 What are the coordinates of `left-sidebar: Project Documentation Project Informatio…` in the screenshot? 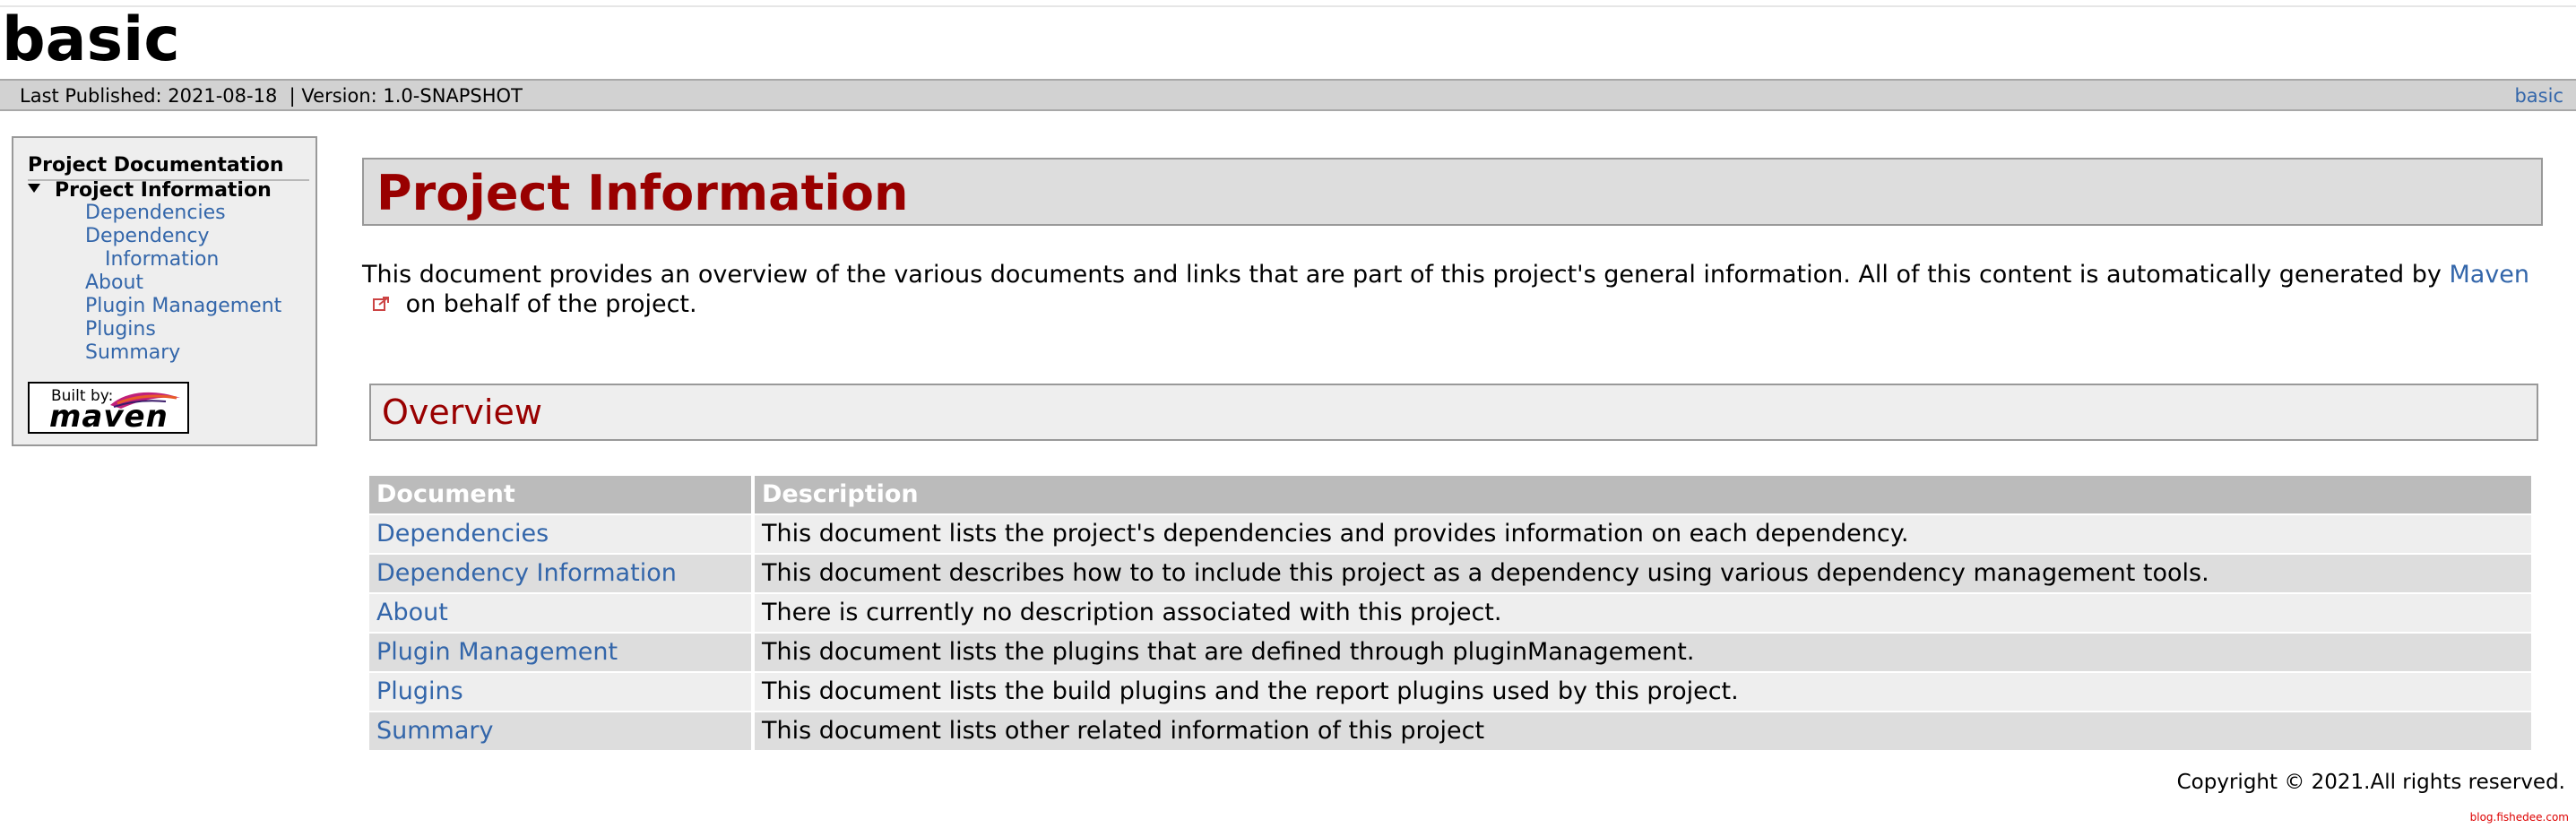 It's located at (164, 291).